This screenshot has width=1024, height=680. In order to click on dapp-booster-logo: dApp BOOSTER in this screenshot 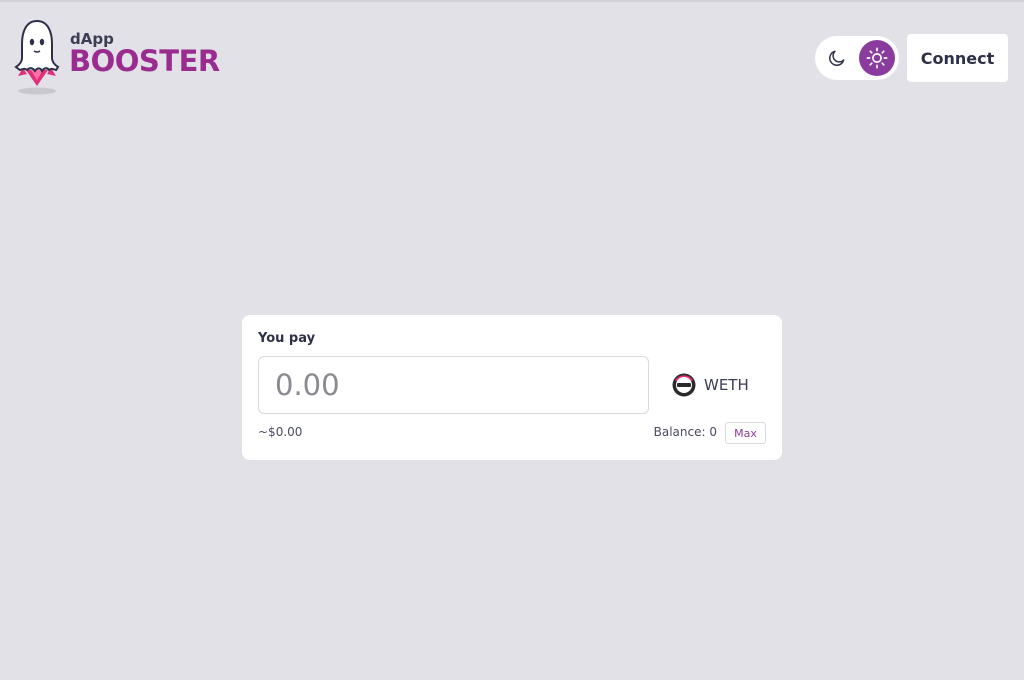, I will do `click(117, 58)`.